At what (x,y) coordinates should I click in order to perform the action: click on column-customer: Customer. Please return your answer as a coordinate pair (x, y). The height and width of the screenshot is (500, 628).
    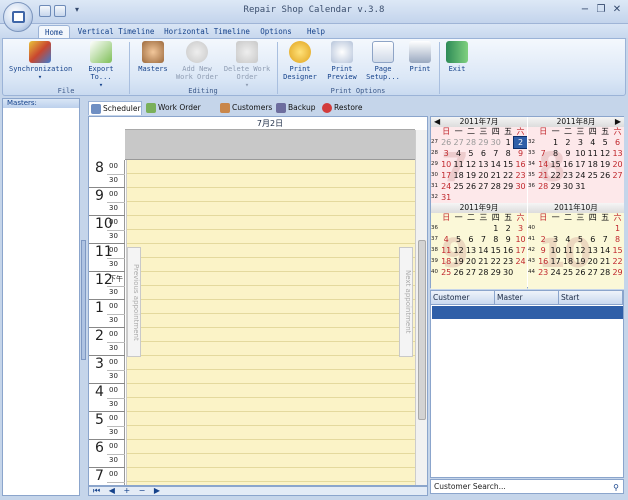
    Looking at the image, I should click on (463, 298).